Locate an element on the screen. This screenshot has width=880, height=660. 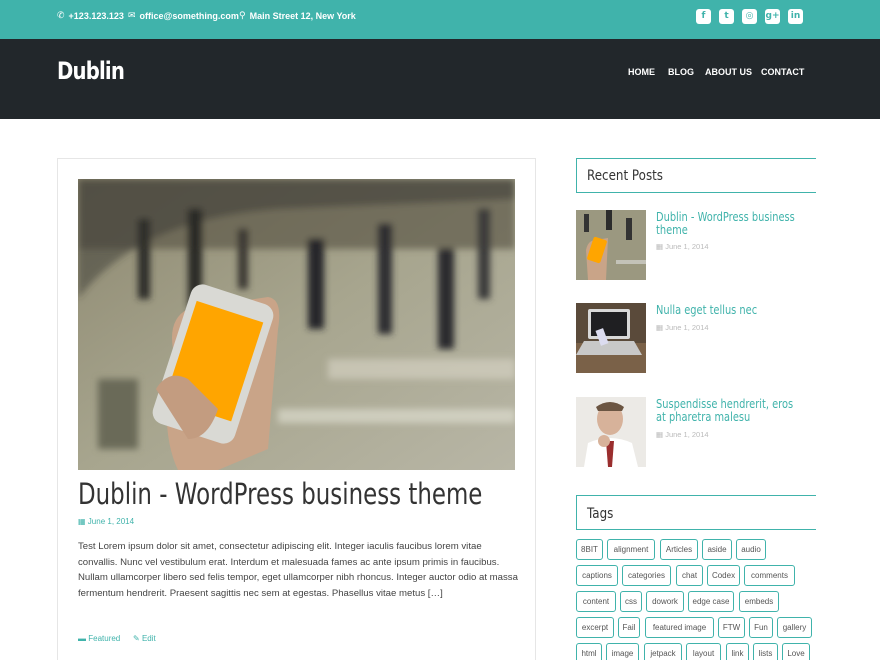
tag-chat: chat is located at coordinates (689, 575).